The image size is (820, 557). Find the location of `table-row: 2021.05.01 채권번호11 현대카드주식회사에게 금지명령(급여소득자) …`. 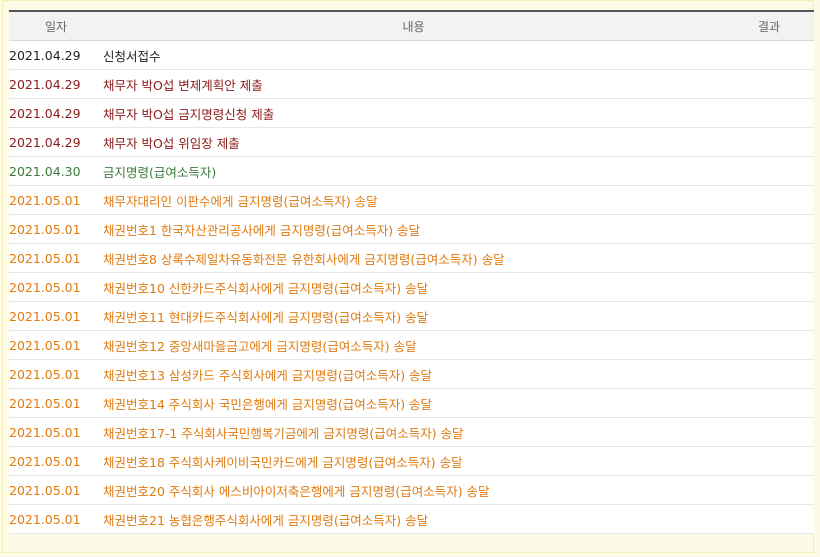

table-row: 2021.05.01 채권번호11 현대카드주식회사에게 금지명령(급여소득자) … is located at coordinates (411, 316).